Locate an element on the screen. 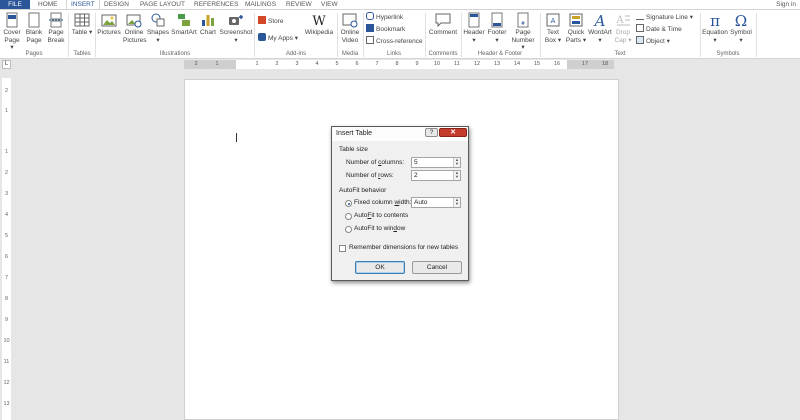  cover-page-button: Cover Page ▾ is located at coordinates (12, 32).